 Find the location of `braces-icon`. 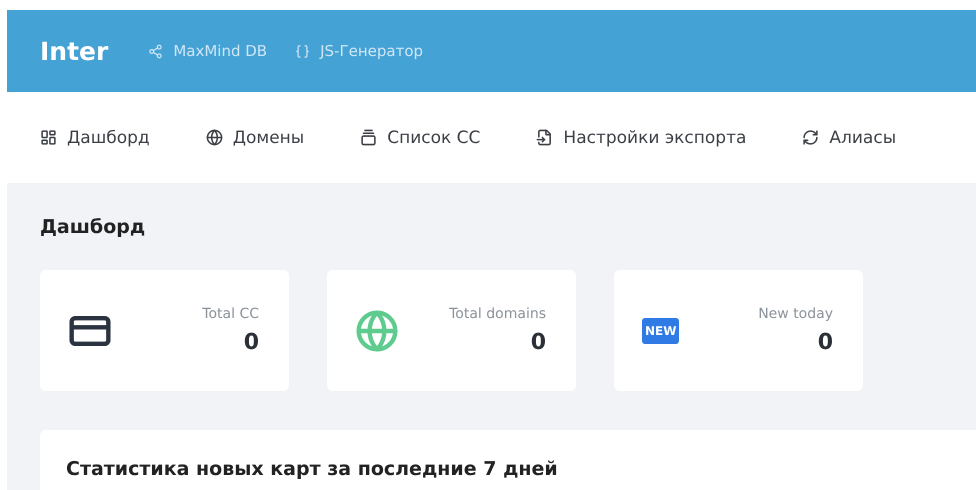

braces-icon is located at coordinates (302, 51).